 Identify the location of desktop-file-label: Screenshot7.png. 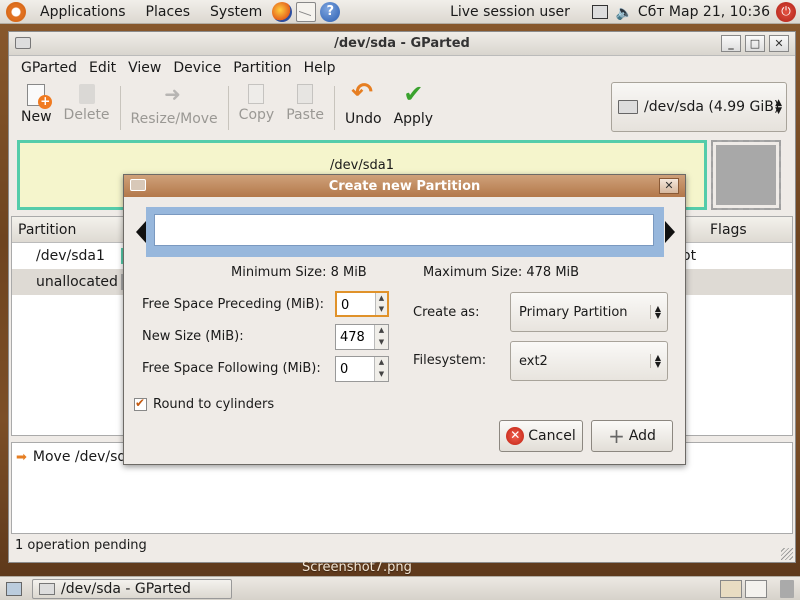
(357, 567).